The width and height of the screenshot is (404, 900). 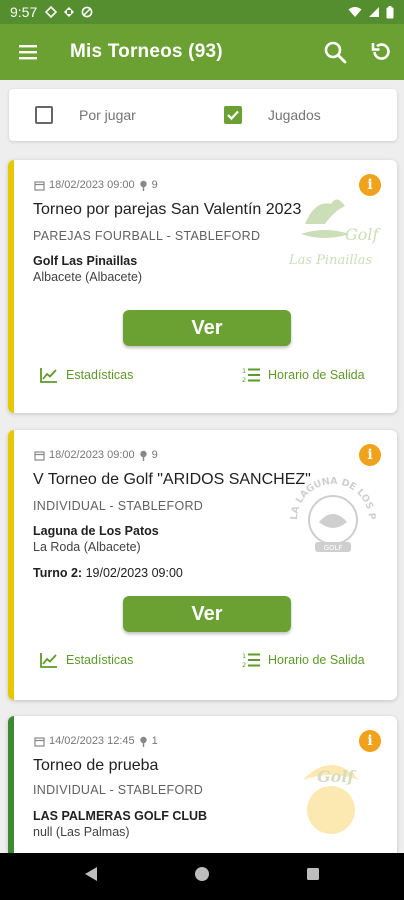 I want to click on tournament-count: 1, so click(x=154, y=741).